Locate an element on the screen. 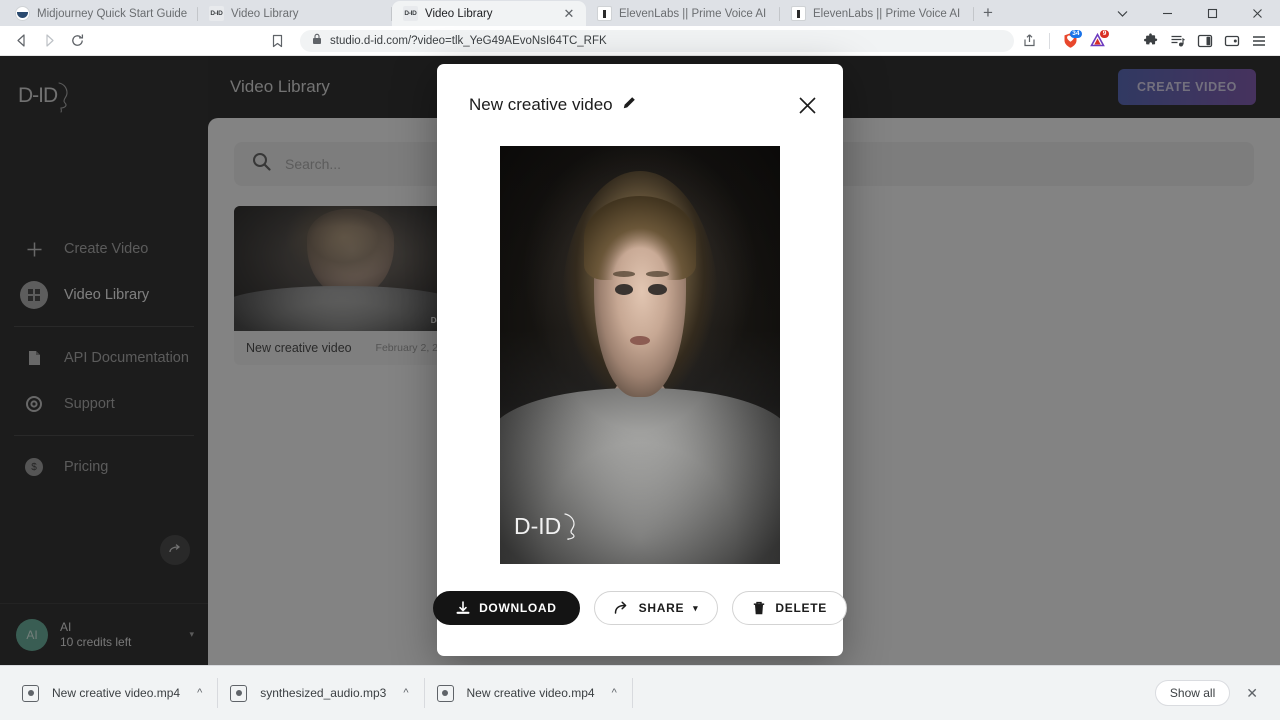 This screenshot has width=1280, height=720. video-vignette is located at coordinates (640, 355).